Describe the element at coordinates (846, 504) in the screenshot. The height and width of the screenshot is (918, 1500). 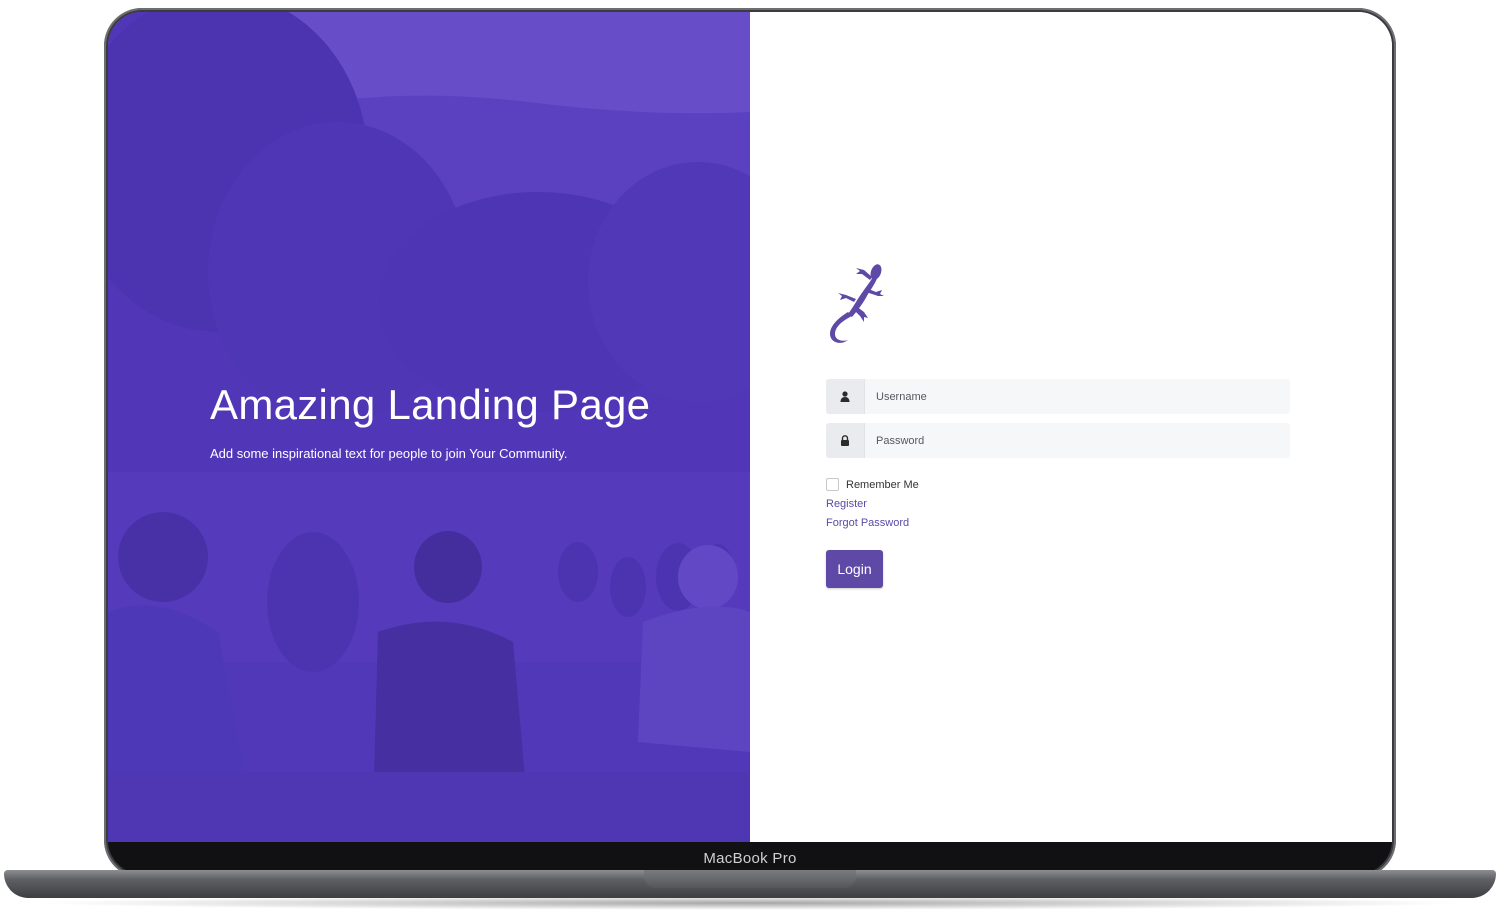
I see `register-link: Register` at that location.